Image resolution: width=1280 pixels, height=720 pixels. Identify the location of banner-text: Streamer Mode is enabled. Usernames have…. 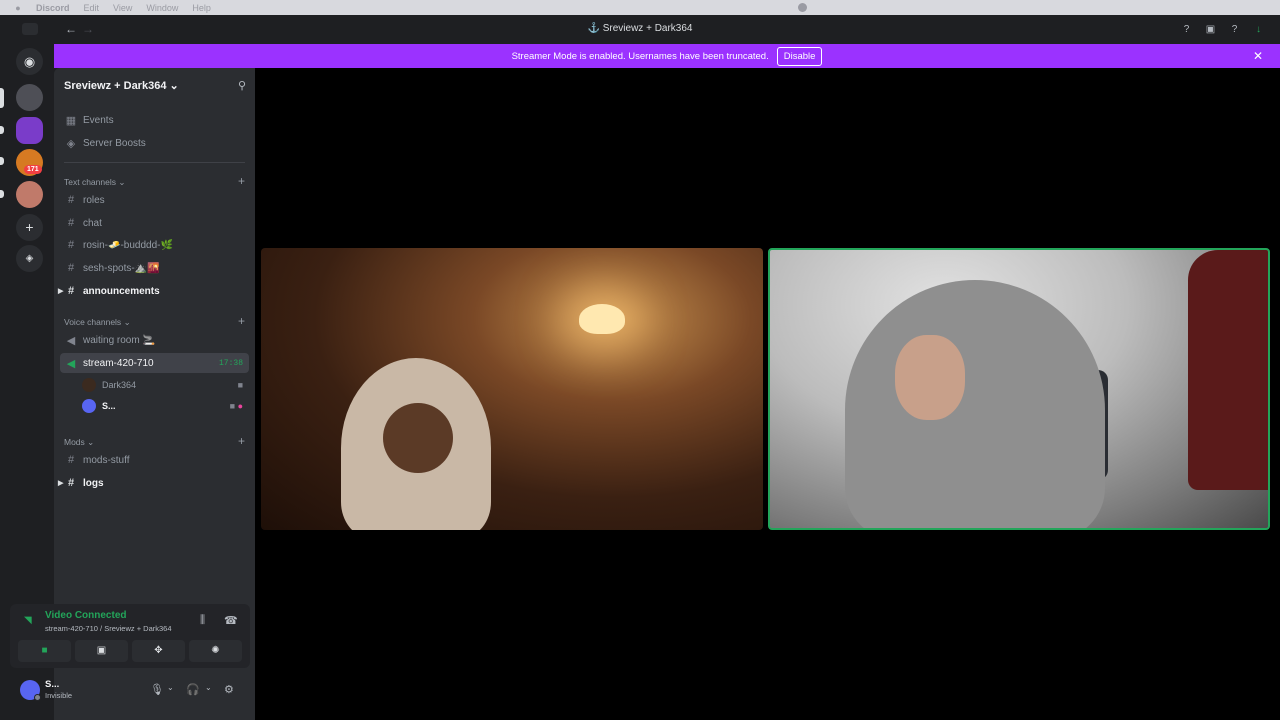
(640, 56).